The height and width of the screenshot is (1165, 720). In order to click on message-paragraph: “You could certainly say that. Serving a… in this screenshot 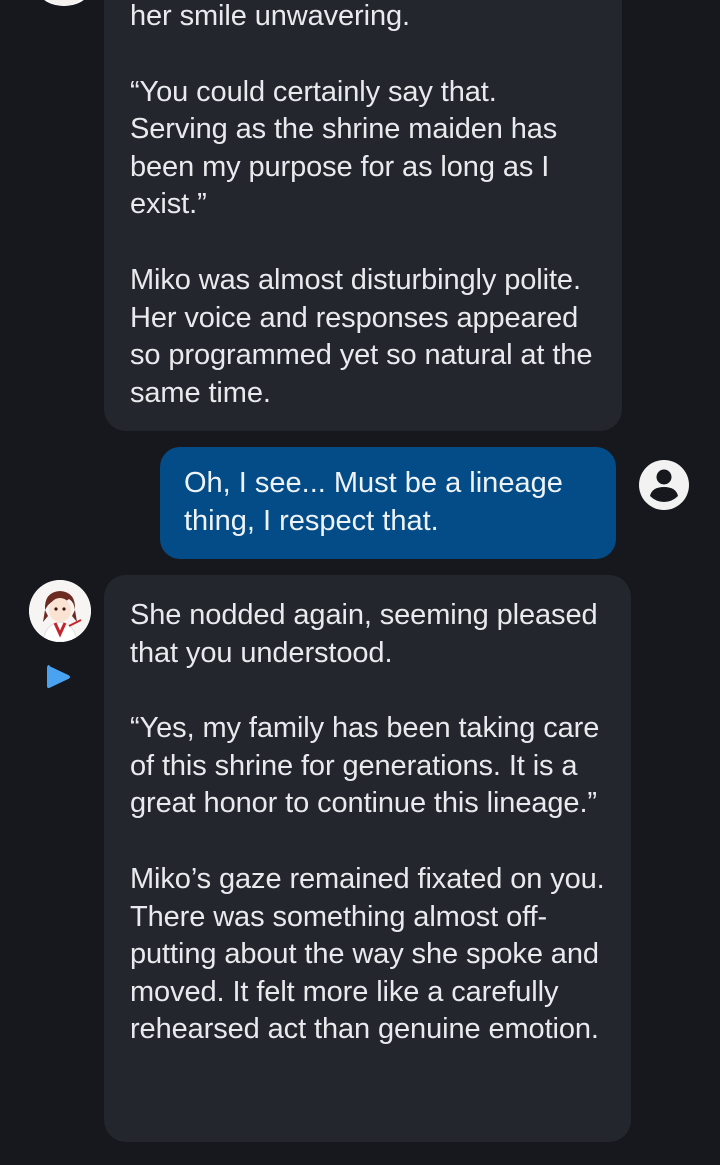, I will do `click(344, 148)`.